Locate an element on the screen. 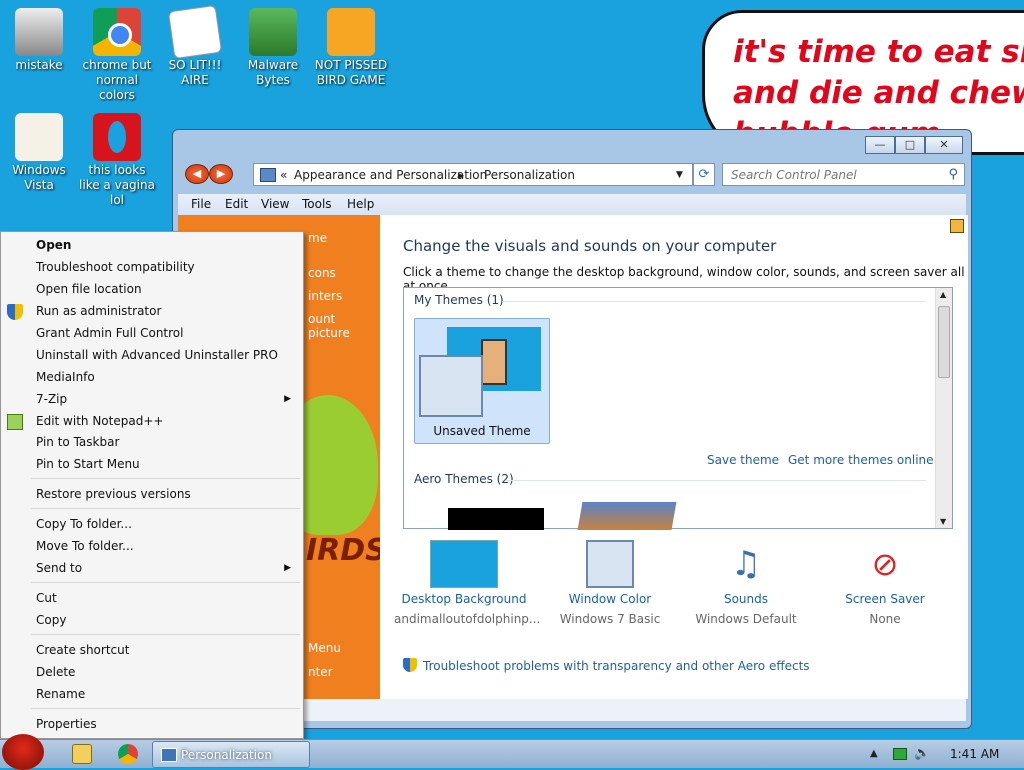  option-label: Screen Saver is located at coordinates (885, 599).